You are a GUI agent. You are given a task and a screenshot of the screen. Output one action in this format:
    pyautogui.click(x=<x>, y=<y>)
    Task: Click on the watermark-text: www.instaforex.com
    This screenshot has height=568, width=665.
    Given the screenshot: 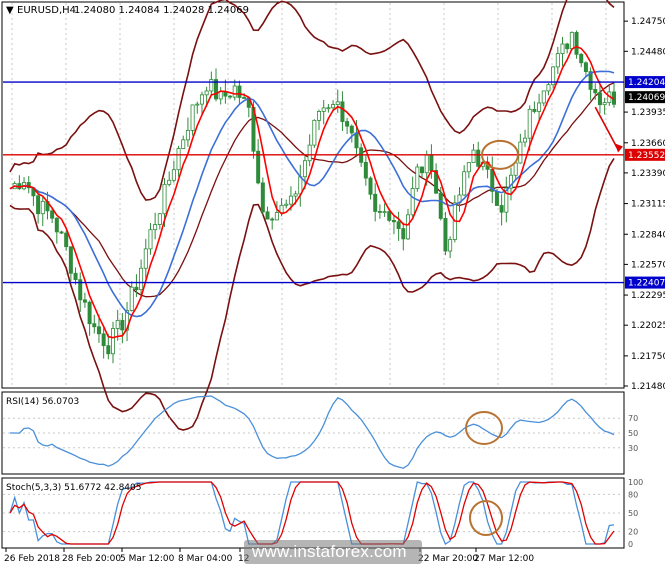 What is the action you would take?
    pyautogui.click(x=329, y=551)
    